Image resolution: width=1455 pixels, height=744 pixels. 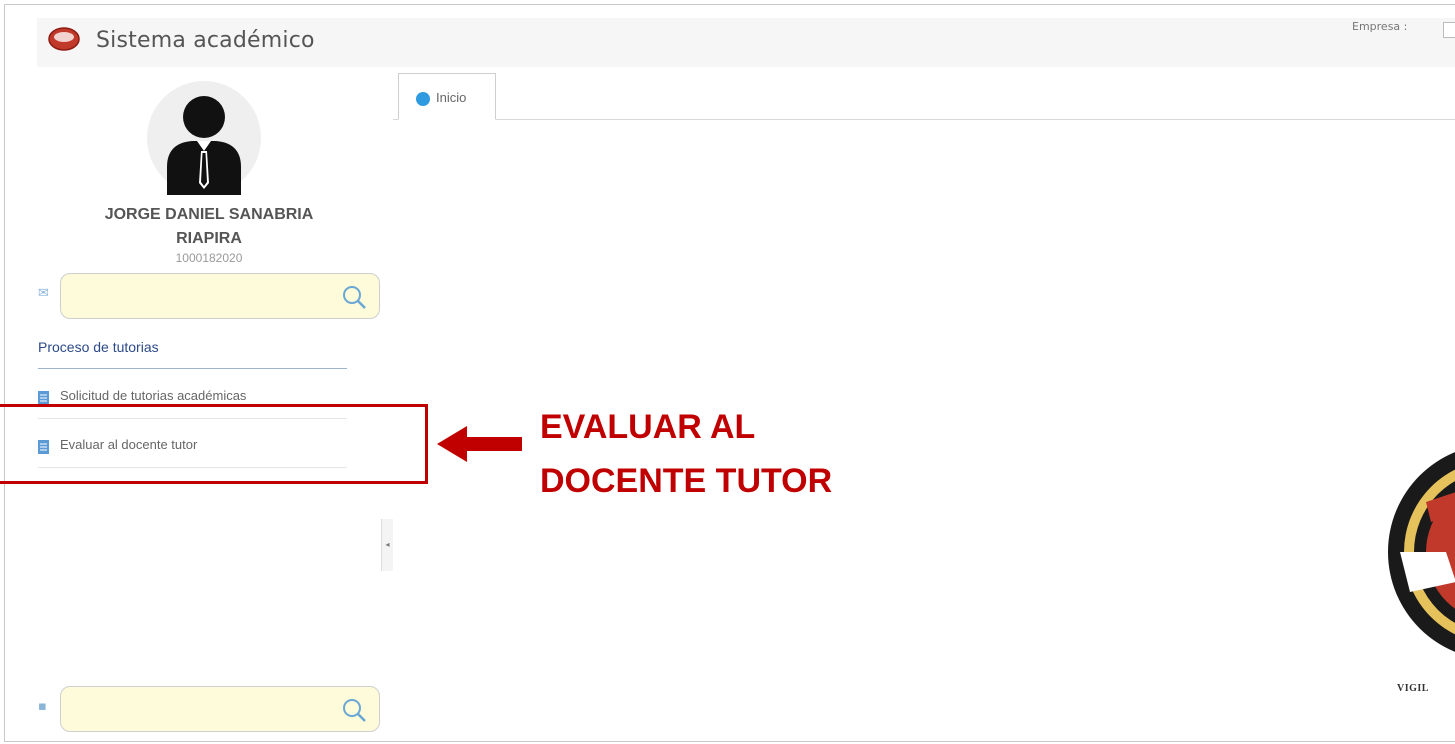 I want to click on circle-icon, so click(x=423, y=99).